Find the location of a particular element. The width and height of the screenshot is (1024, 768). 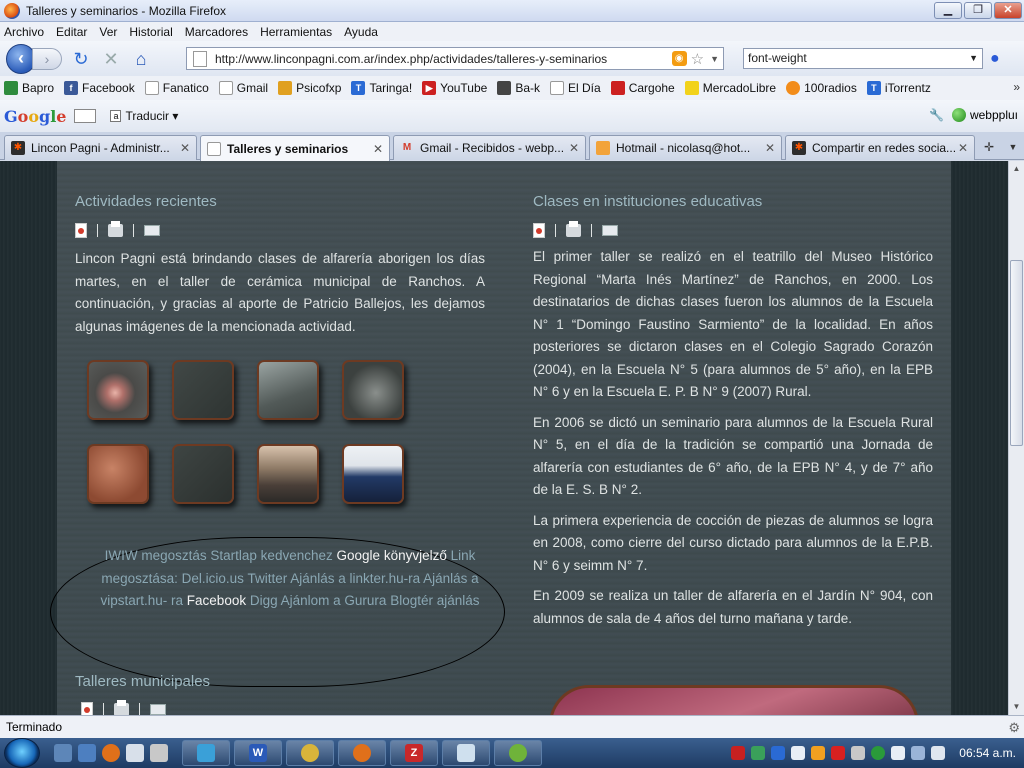

resize-grip-icon: ⚙ is located at coordinates (1014, 728).